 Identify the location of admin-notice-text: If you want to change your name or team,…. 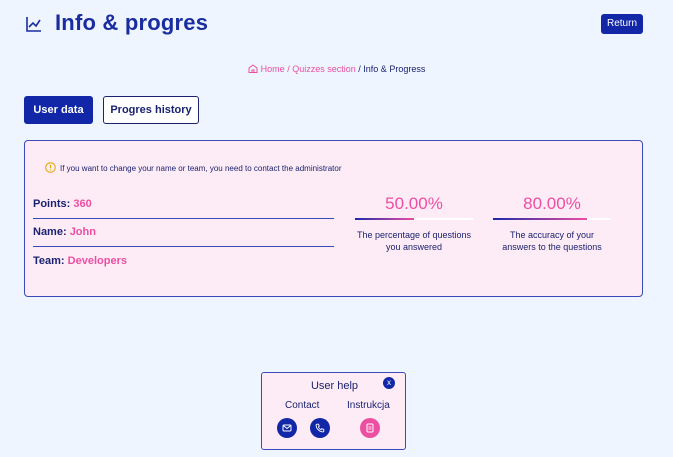
(201, 168).